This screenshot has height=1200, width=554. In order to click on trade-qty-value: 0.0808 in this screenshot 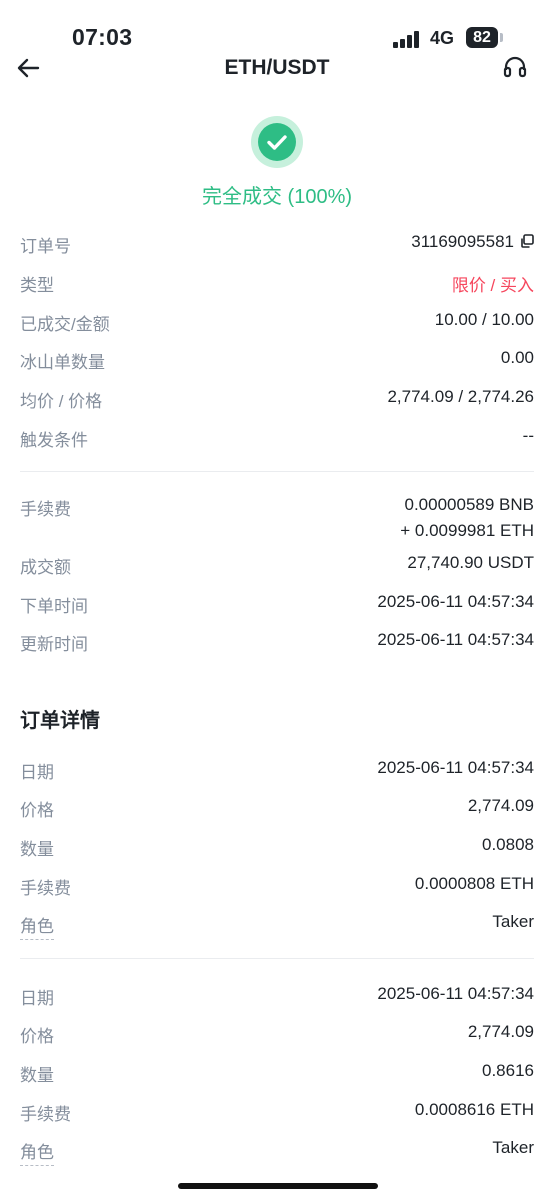, I will do `click(508, 844)`.